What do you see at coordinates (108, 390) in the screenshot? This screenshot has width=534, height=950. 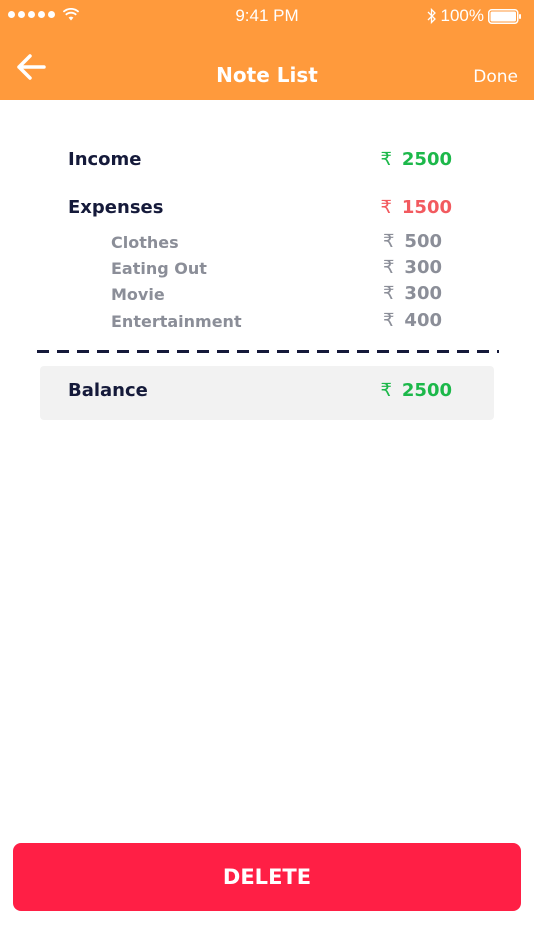 I see `balance-label: Balance` at bounding box center [108, 390].